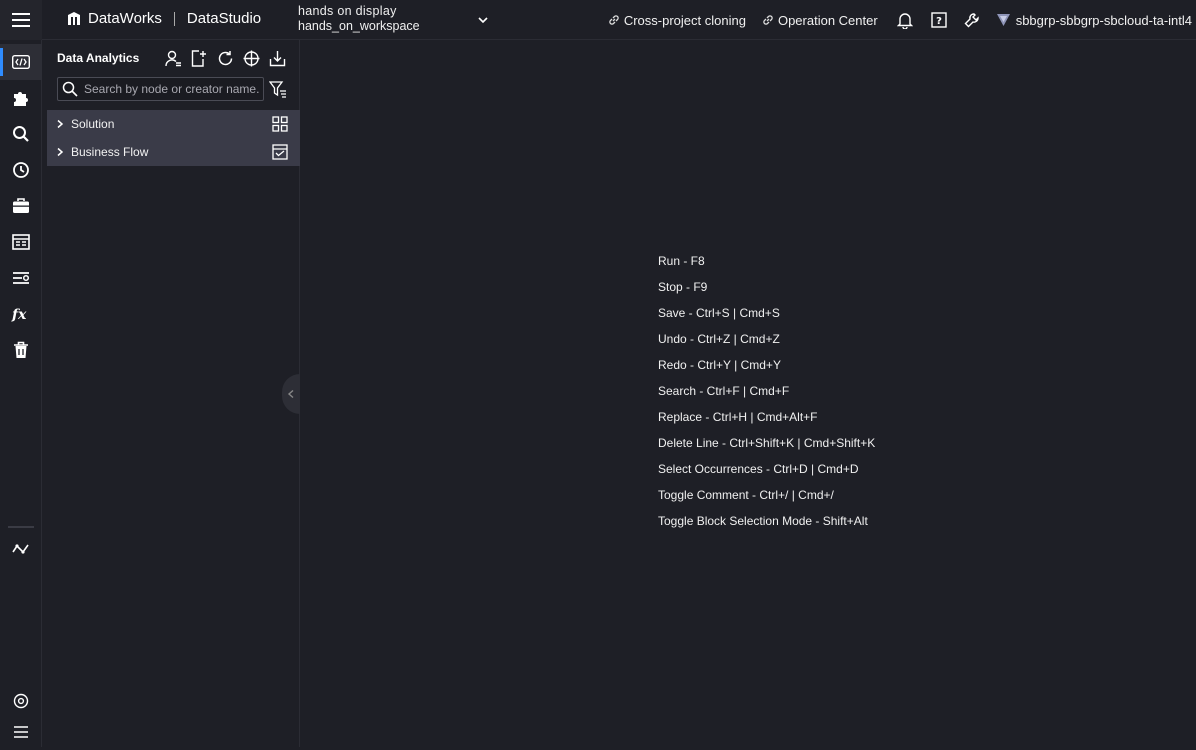 This screenshot has height=750, width=1196. I want to click on create-file-button, so click(199, 58).